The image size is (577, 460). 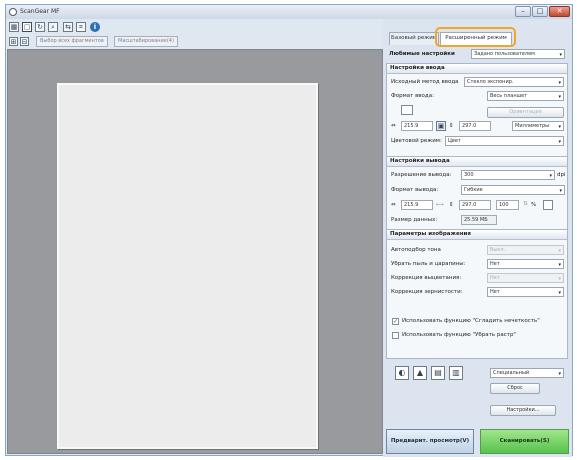 I want to click on descreen-label: Использовать функцию "Убрать растр", so click(x=459, y=335).